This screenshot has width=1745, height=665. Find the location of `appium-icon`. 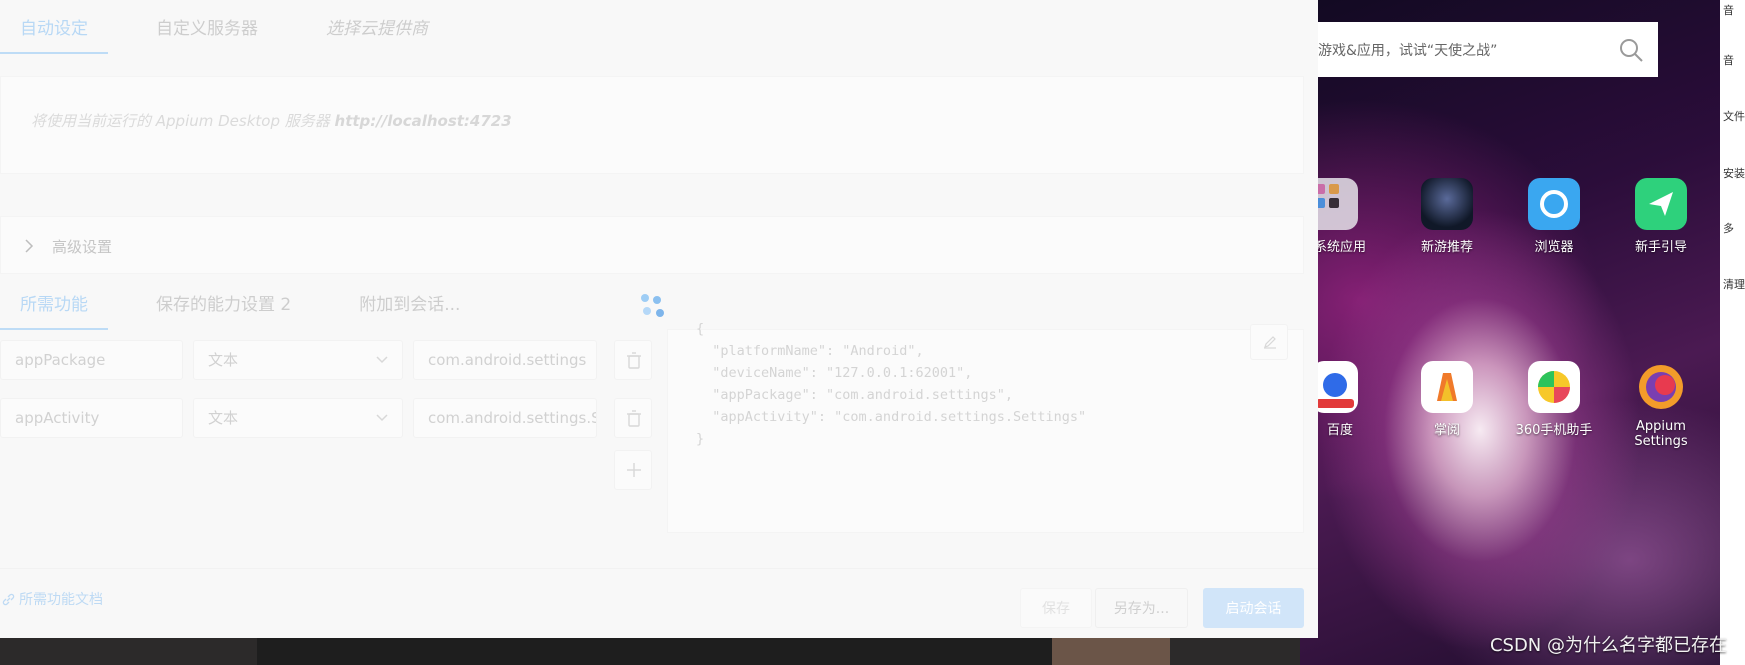

appium-icon is located at coordinates (1661, 387).